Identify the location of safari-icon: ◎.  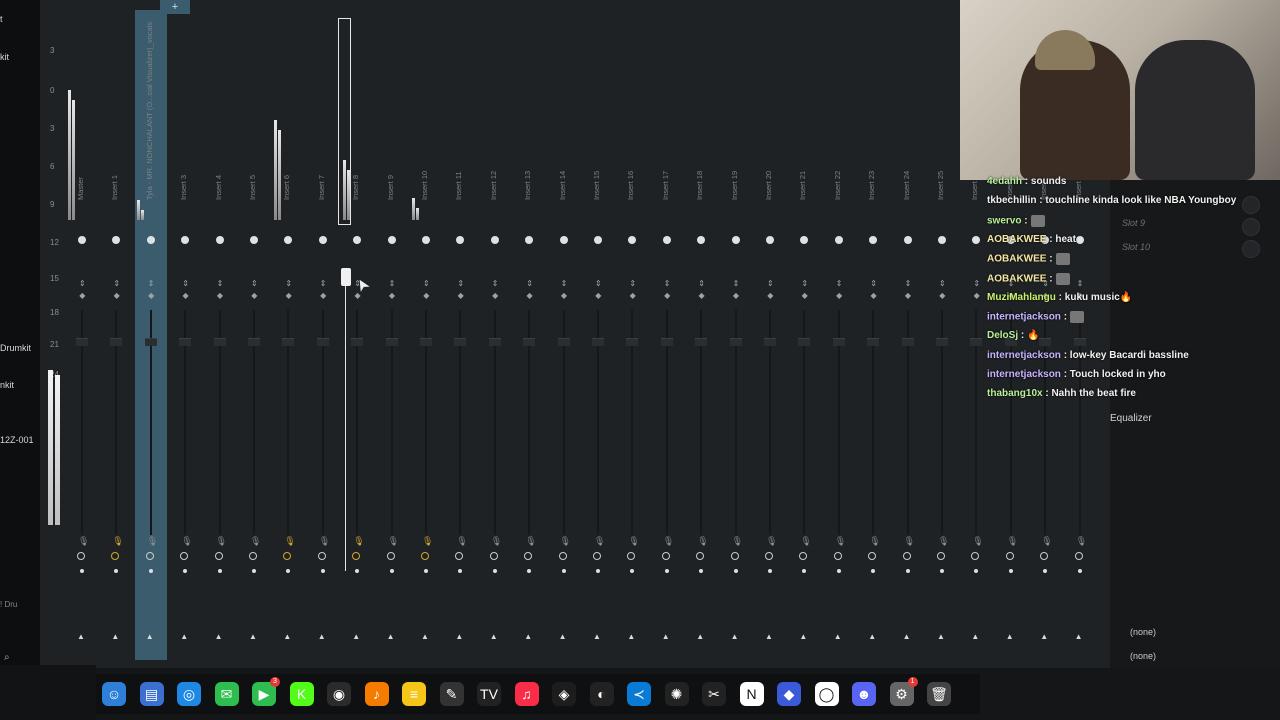
(189, 694).